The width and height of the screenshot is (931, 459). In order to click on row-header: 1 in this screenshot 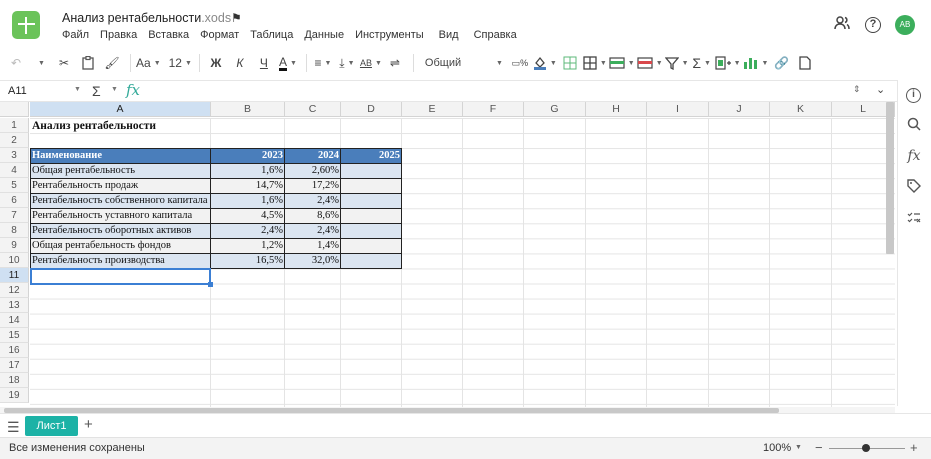, I will do `click(14, 125)`.